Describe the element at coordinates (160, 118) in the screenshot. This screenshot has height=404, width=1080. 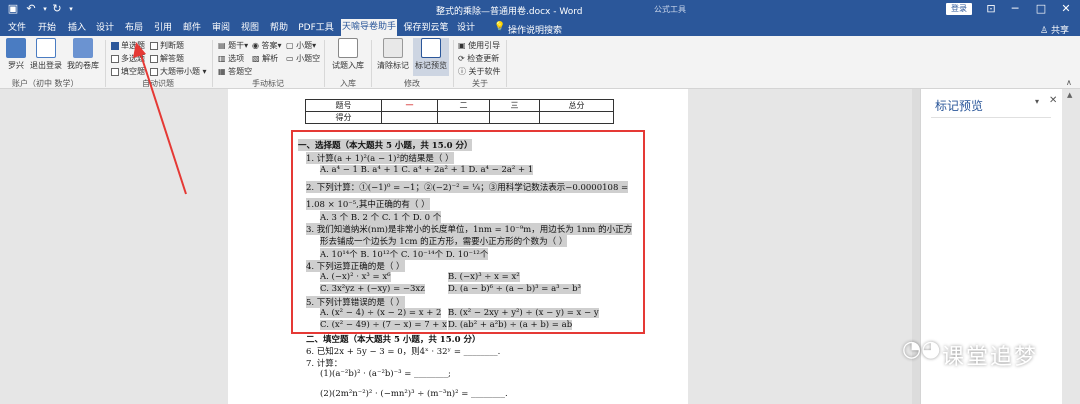
I see `arrow-annotation` at that location.